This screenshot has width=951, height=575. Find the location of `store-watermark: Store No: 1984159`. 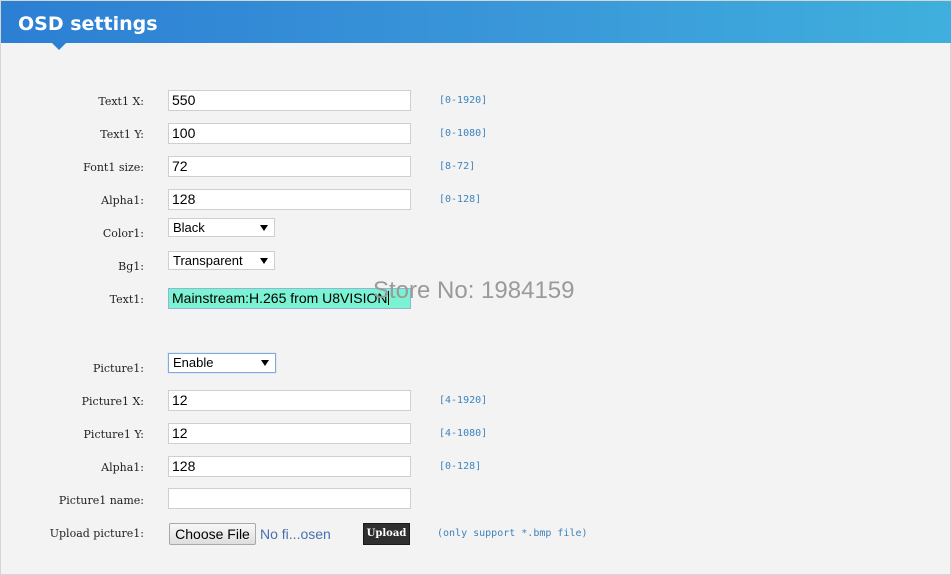

store-watermark: Store No: 1984159 is located at coordinates (474, 290).